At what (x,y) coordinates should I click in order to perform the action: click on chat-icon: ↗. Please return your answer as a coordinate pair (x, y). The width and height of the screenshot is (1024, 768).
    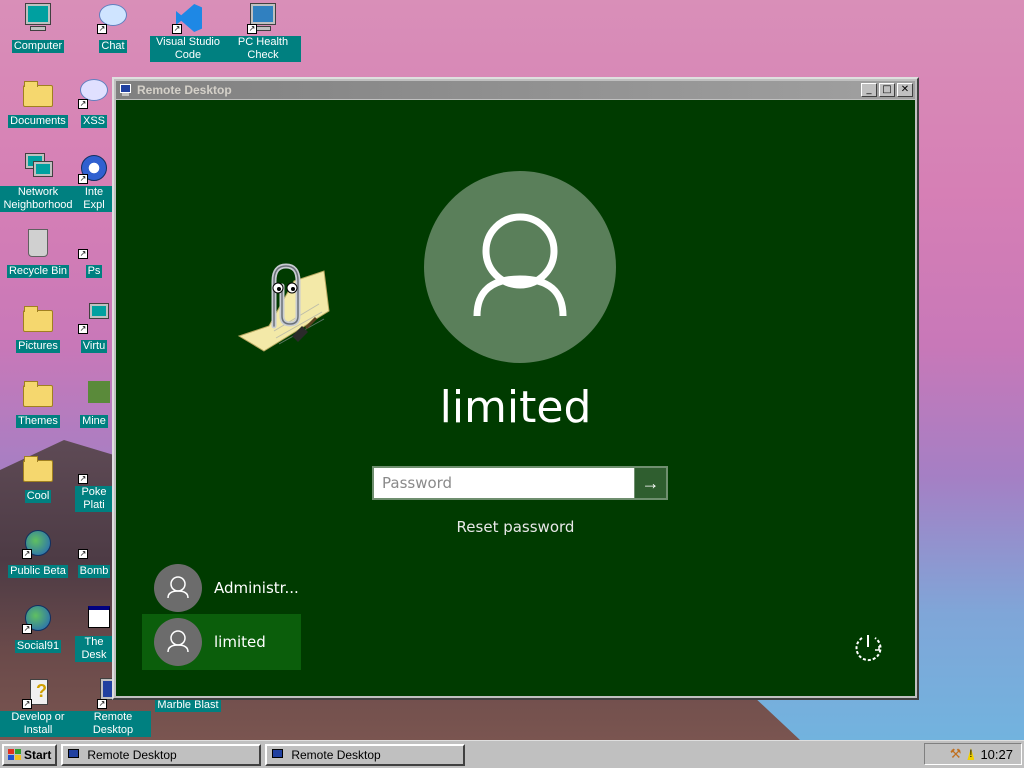
    Looking at the image, I should click on (113, 18).